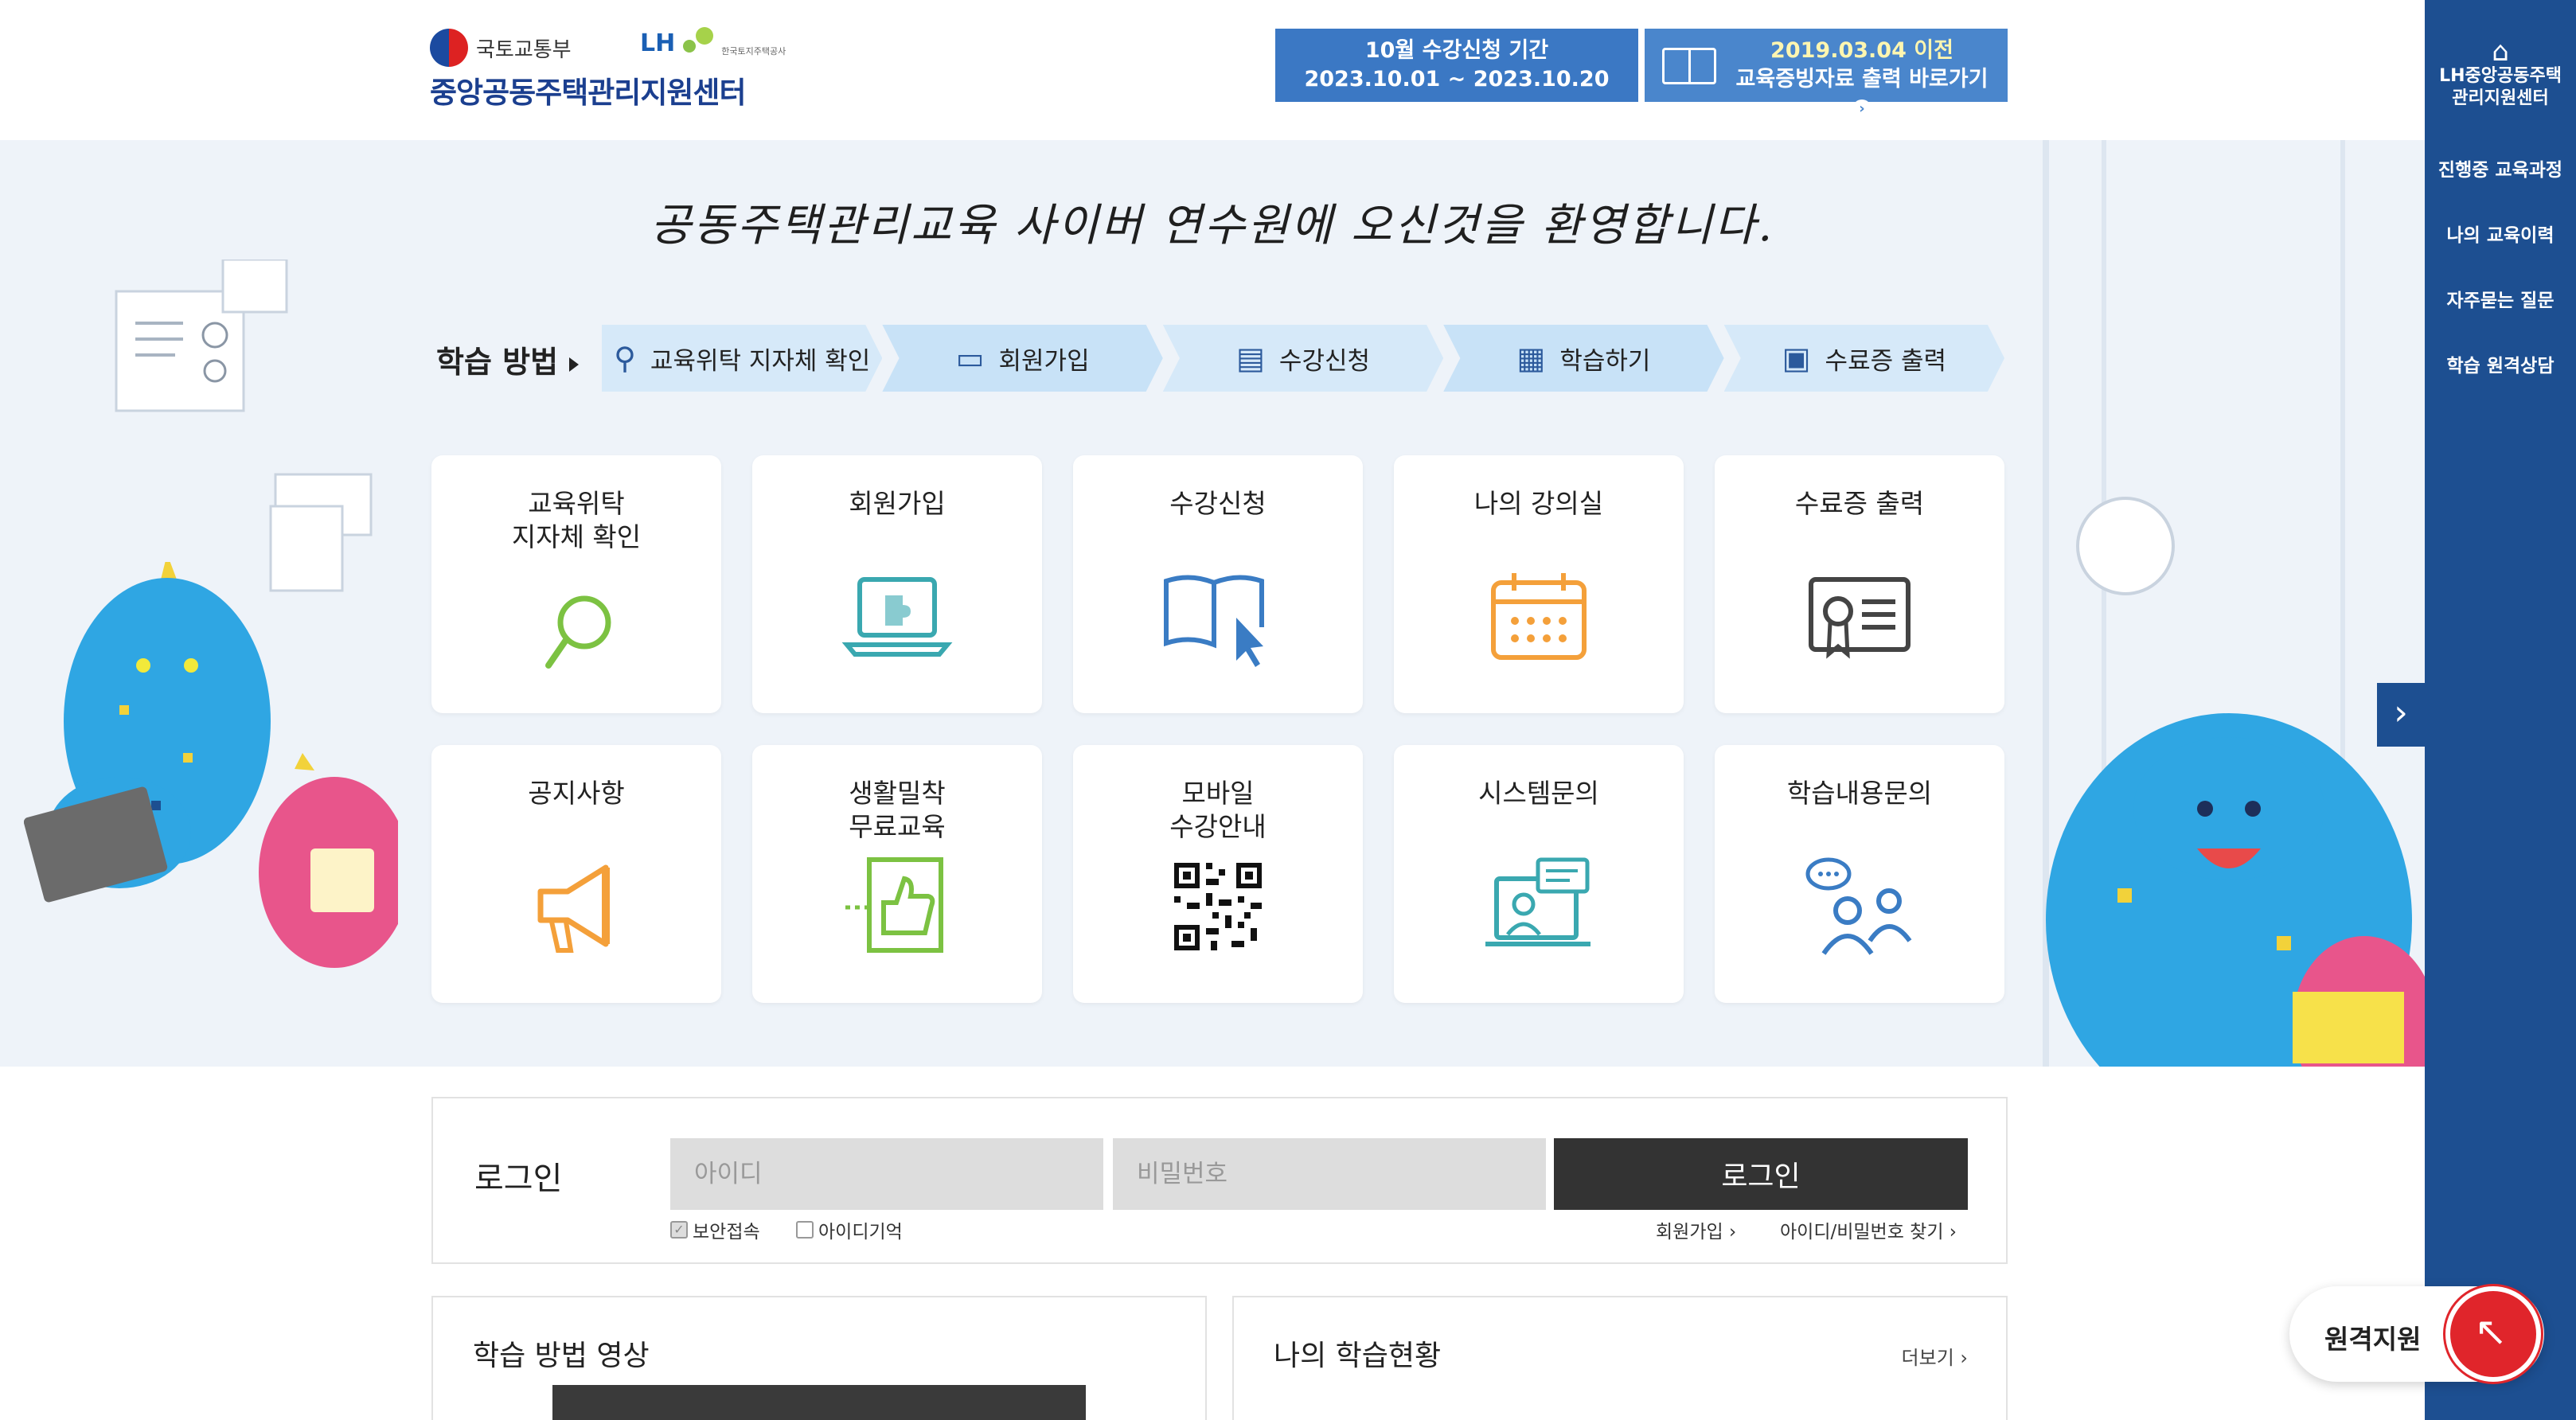 The image size is (2576, 1420). I want to click on home-icon: ⌂, so click(2500, 52).